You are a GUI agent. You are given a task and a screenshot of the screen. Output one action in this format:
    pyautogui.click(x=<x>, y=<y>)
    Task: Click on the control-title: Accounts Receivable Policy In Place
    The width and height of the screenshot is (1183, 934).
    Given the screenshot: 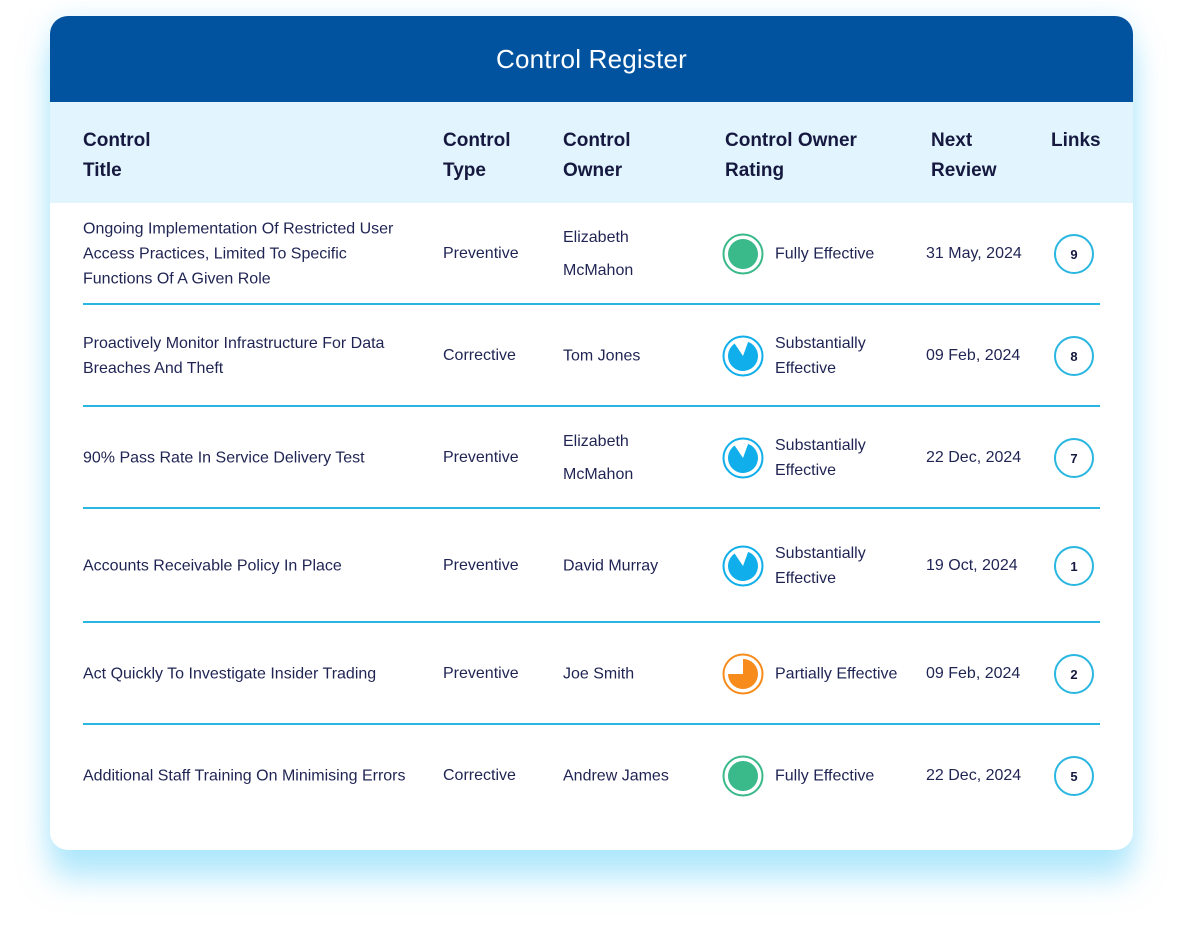 What is the action you would take?
    pyautogui.click(x=248, y=566)
    